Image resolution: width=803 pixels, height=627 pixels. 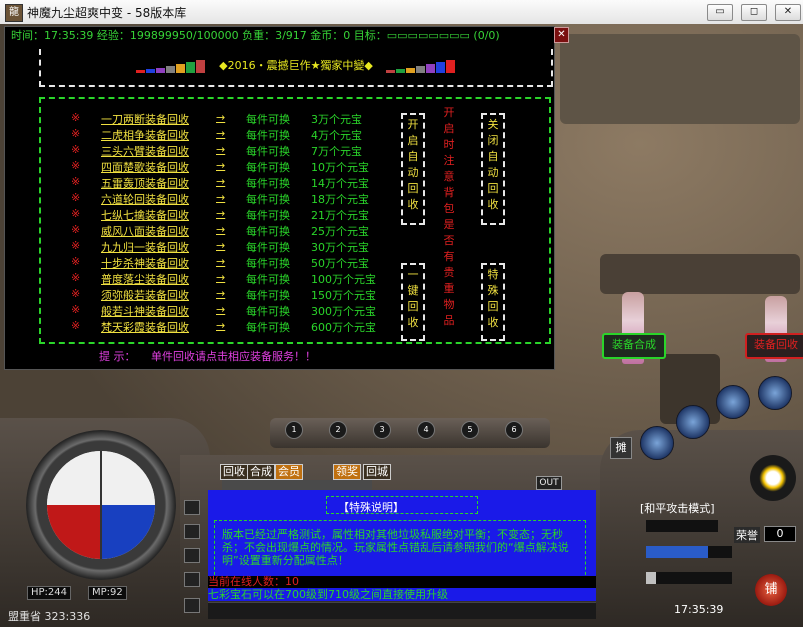 I want to click on column-char: 包, so click(x=449, y=208).